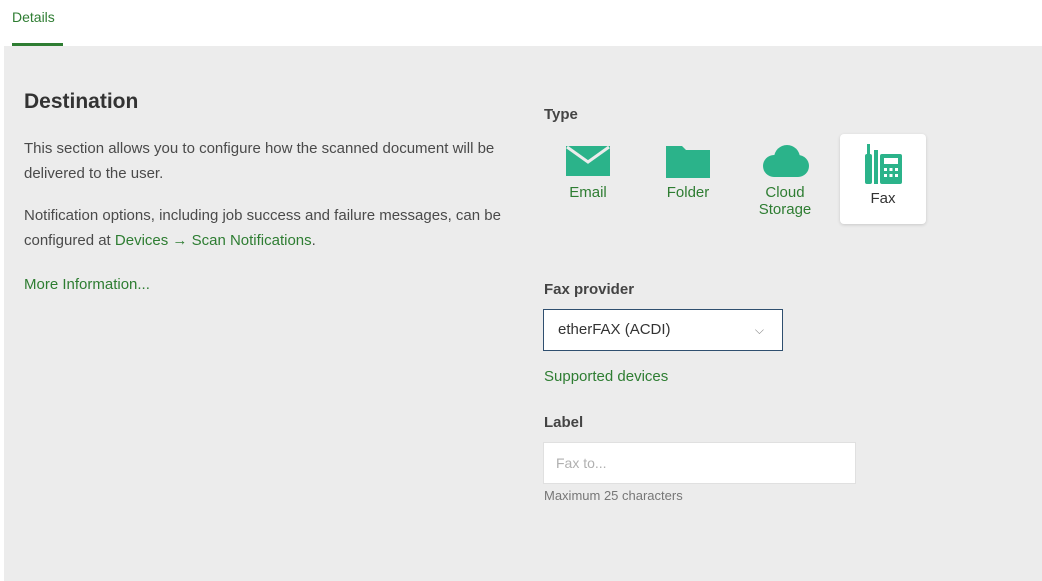 The width and height of the screenshot is (1042, 581). What do you see at coordinates (785, 179) in the screenshot?
I see `type-option-cloud-storage: Cloud Storage` at bounding box center [785, 179].